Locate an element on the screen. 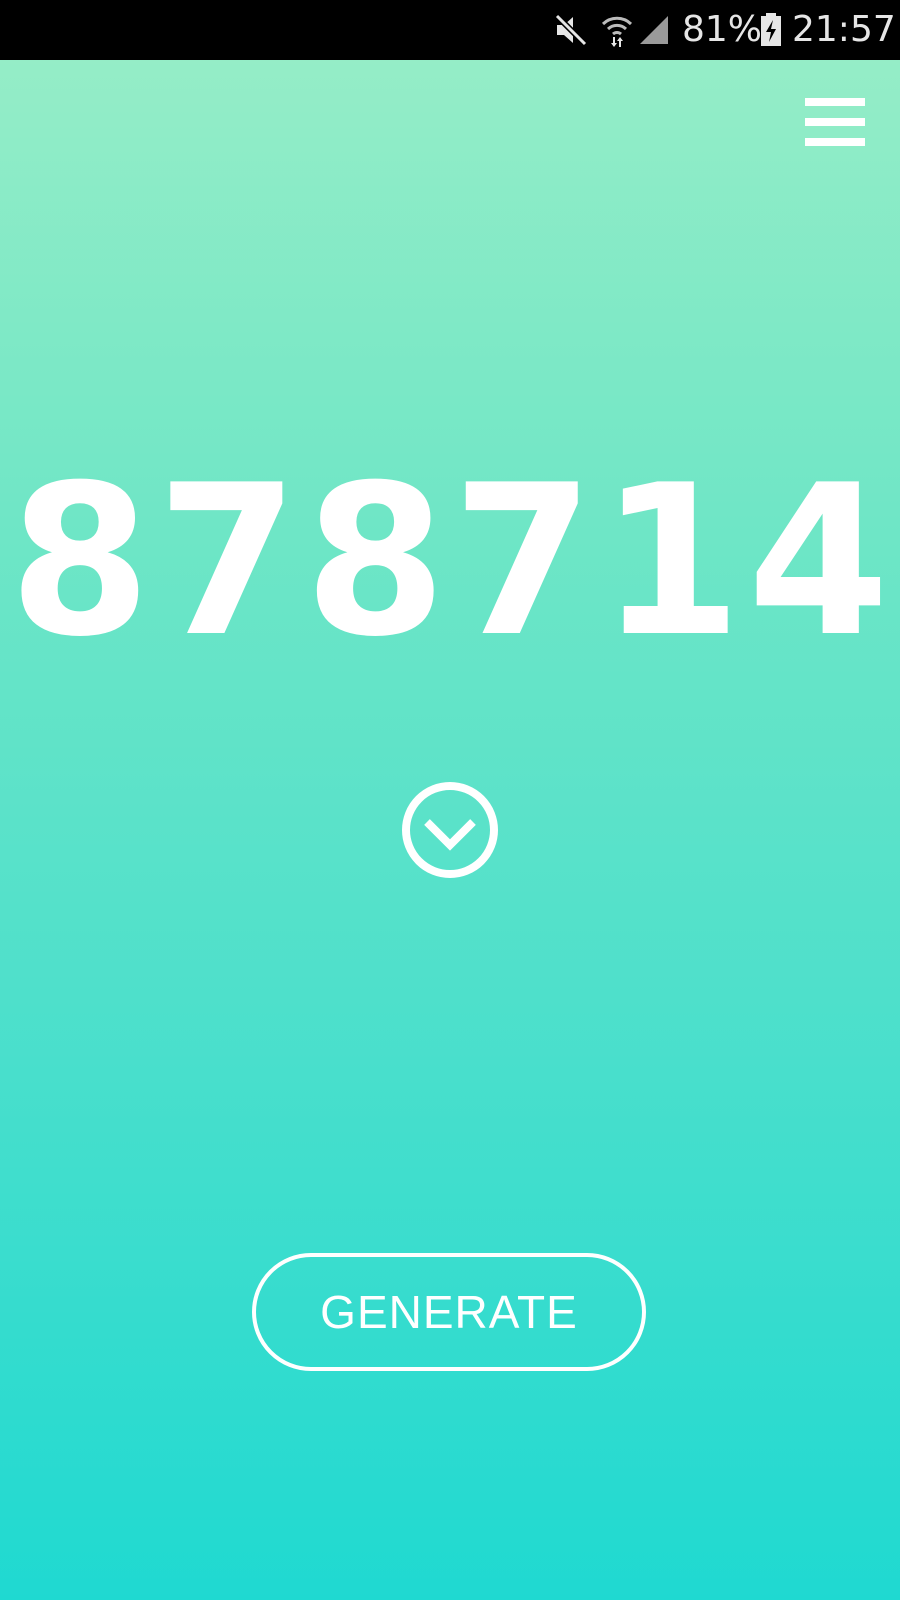 This screenshot has width=900, height=1600. menu-bar-top is located at coordinates (835, 102).